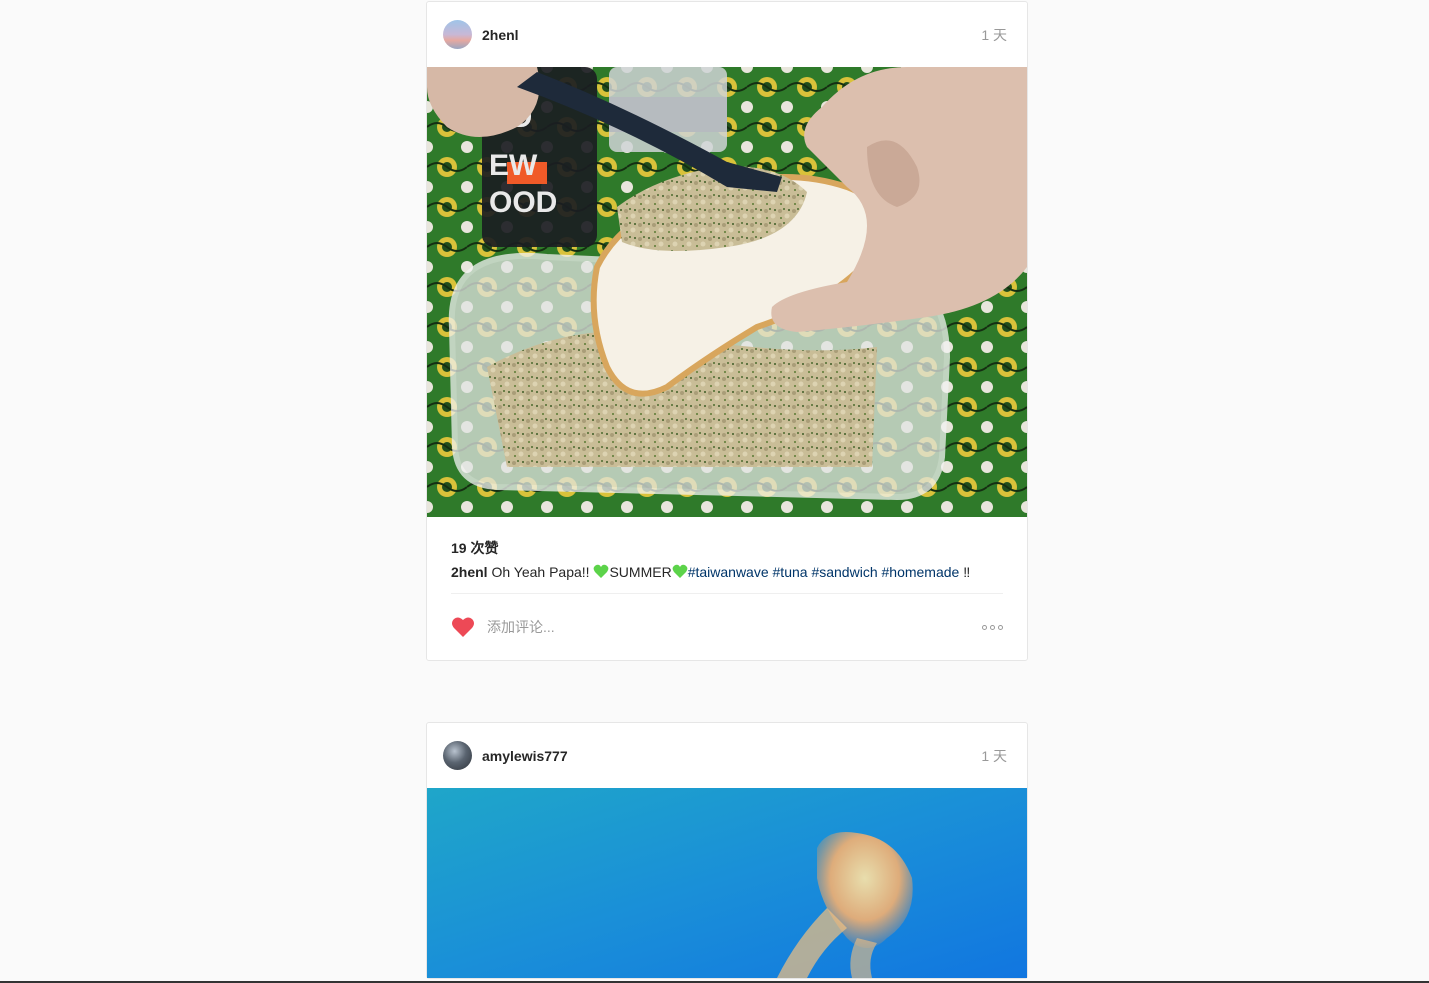 This screenshot has width=1429, height=983. What do you see at coordinates (463, 627) in the screenshot?
I see `heart-icon` at bounding box center [463, 627].